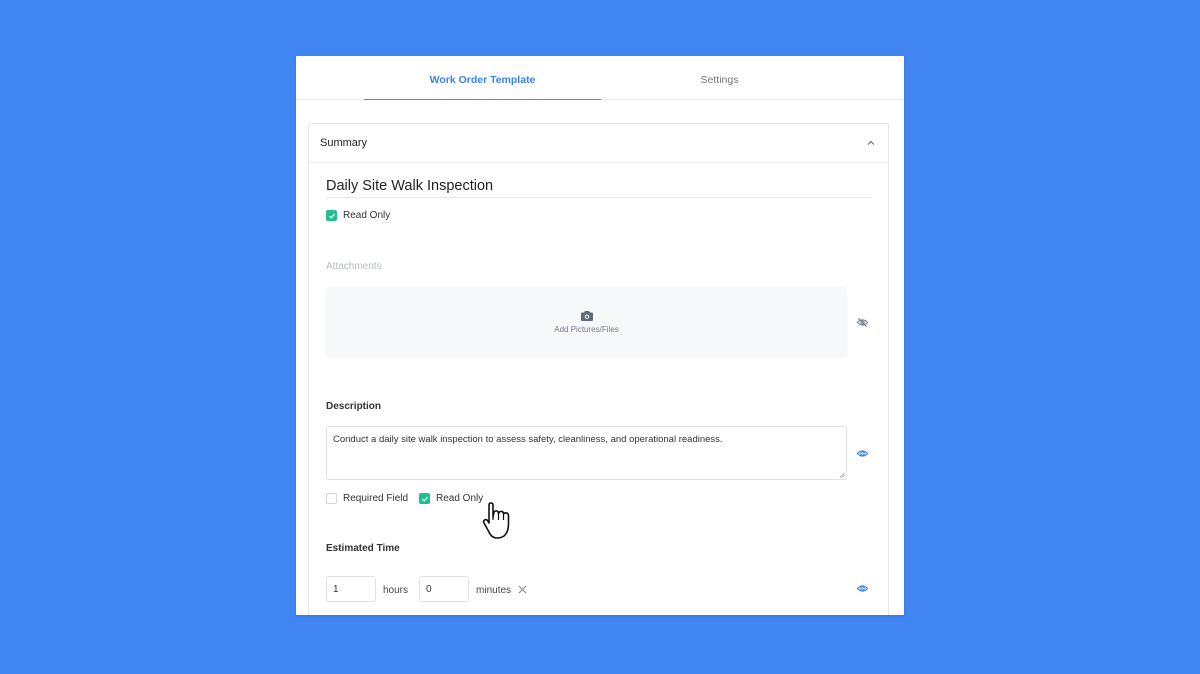 This screenshot has width=1200, height=674. Describe the element at coordinates (862, 588) in the screenshot. I see `estimated-time-eye-icon` at that location.